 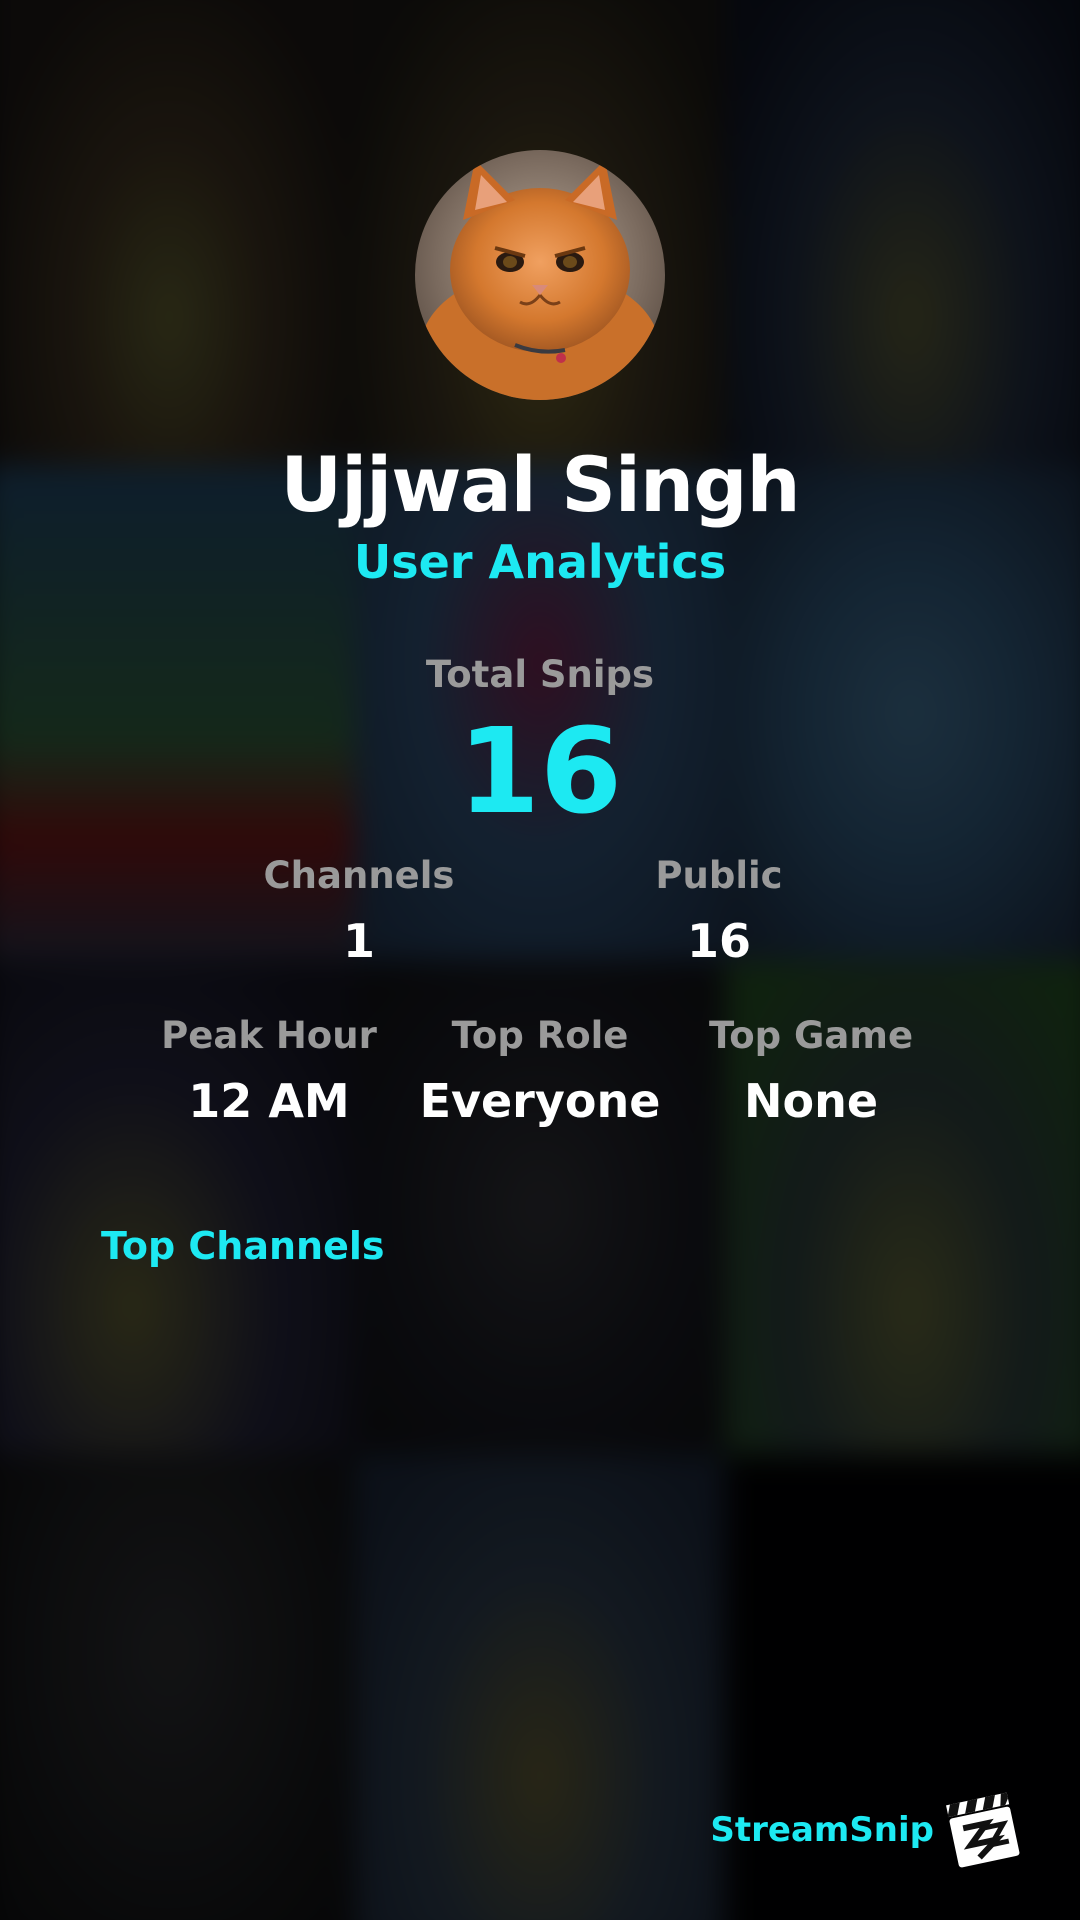 What do you see at coordinates (811, 1101) in the screenshot?
I see `top-game-value: None` at bounding box center [811, 1101].